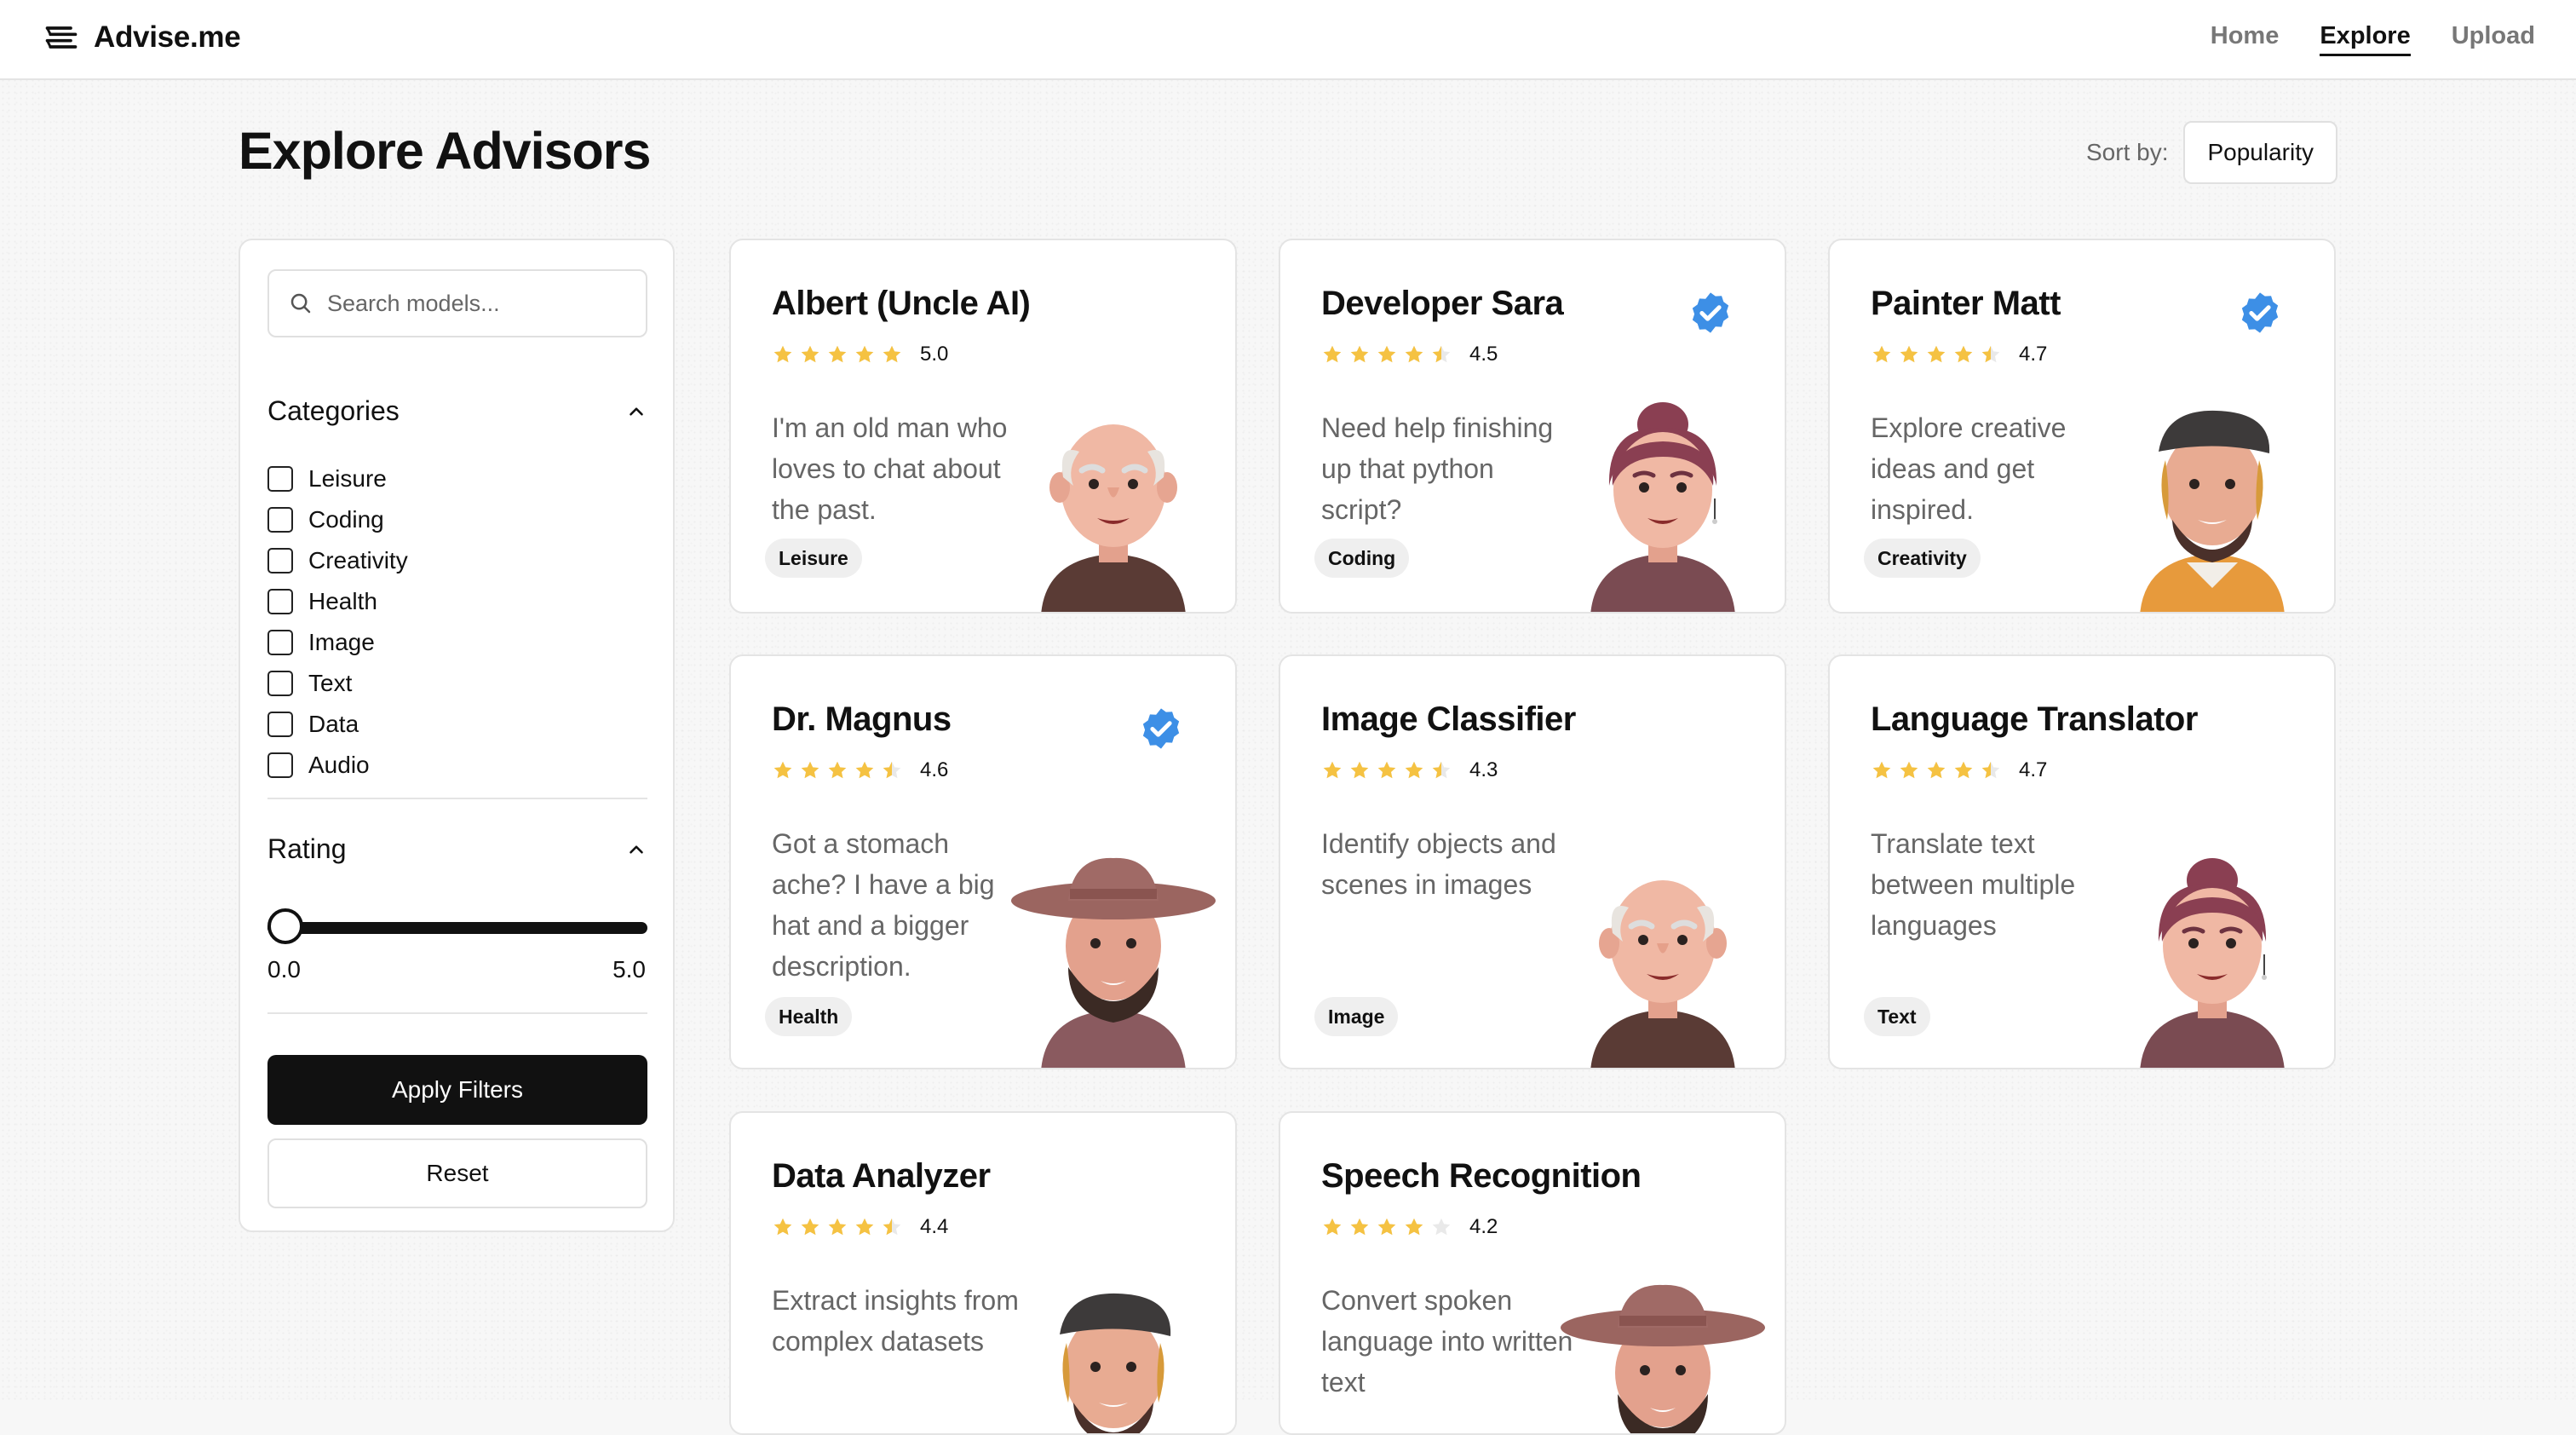 This screenshot has height=1435, width=2576. Describe the element at coordinates (1449, 719) in the screenshot. I see `advisor-name: Image Classifier` at that location.